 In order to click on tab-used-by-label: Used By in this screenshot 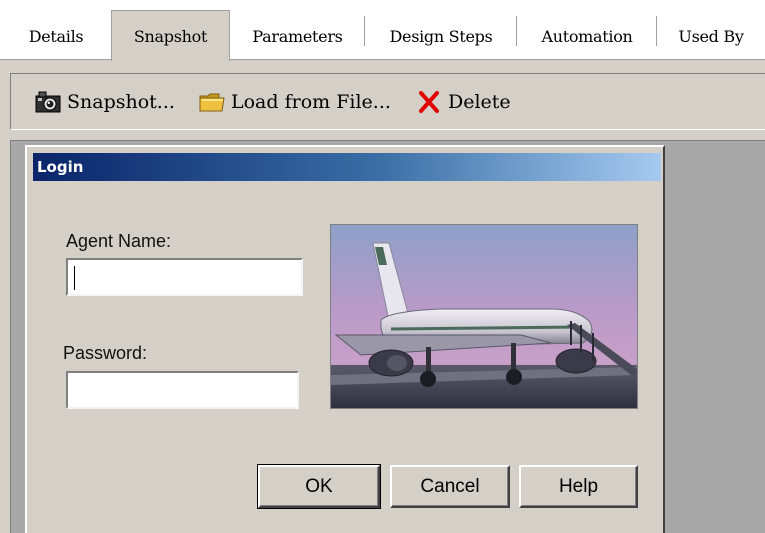, I will do `click(711, 36)`.